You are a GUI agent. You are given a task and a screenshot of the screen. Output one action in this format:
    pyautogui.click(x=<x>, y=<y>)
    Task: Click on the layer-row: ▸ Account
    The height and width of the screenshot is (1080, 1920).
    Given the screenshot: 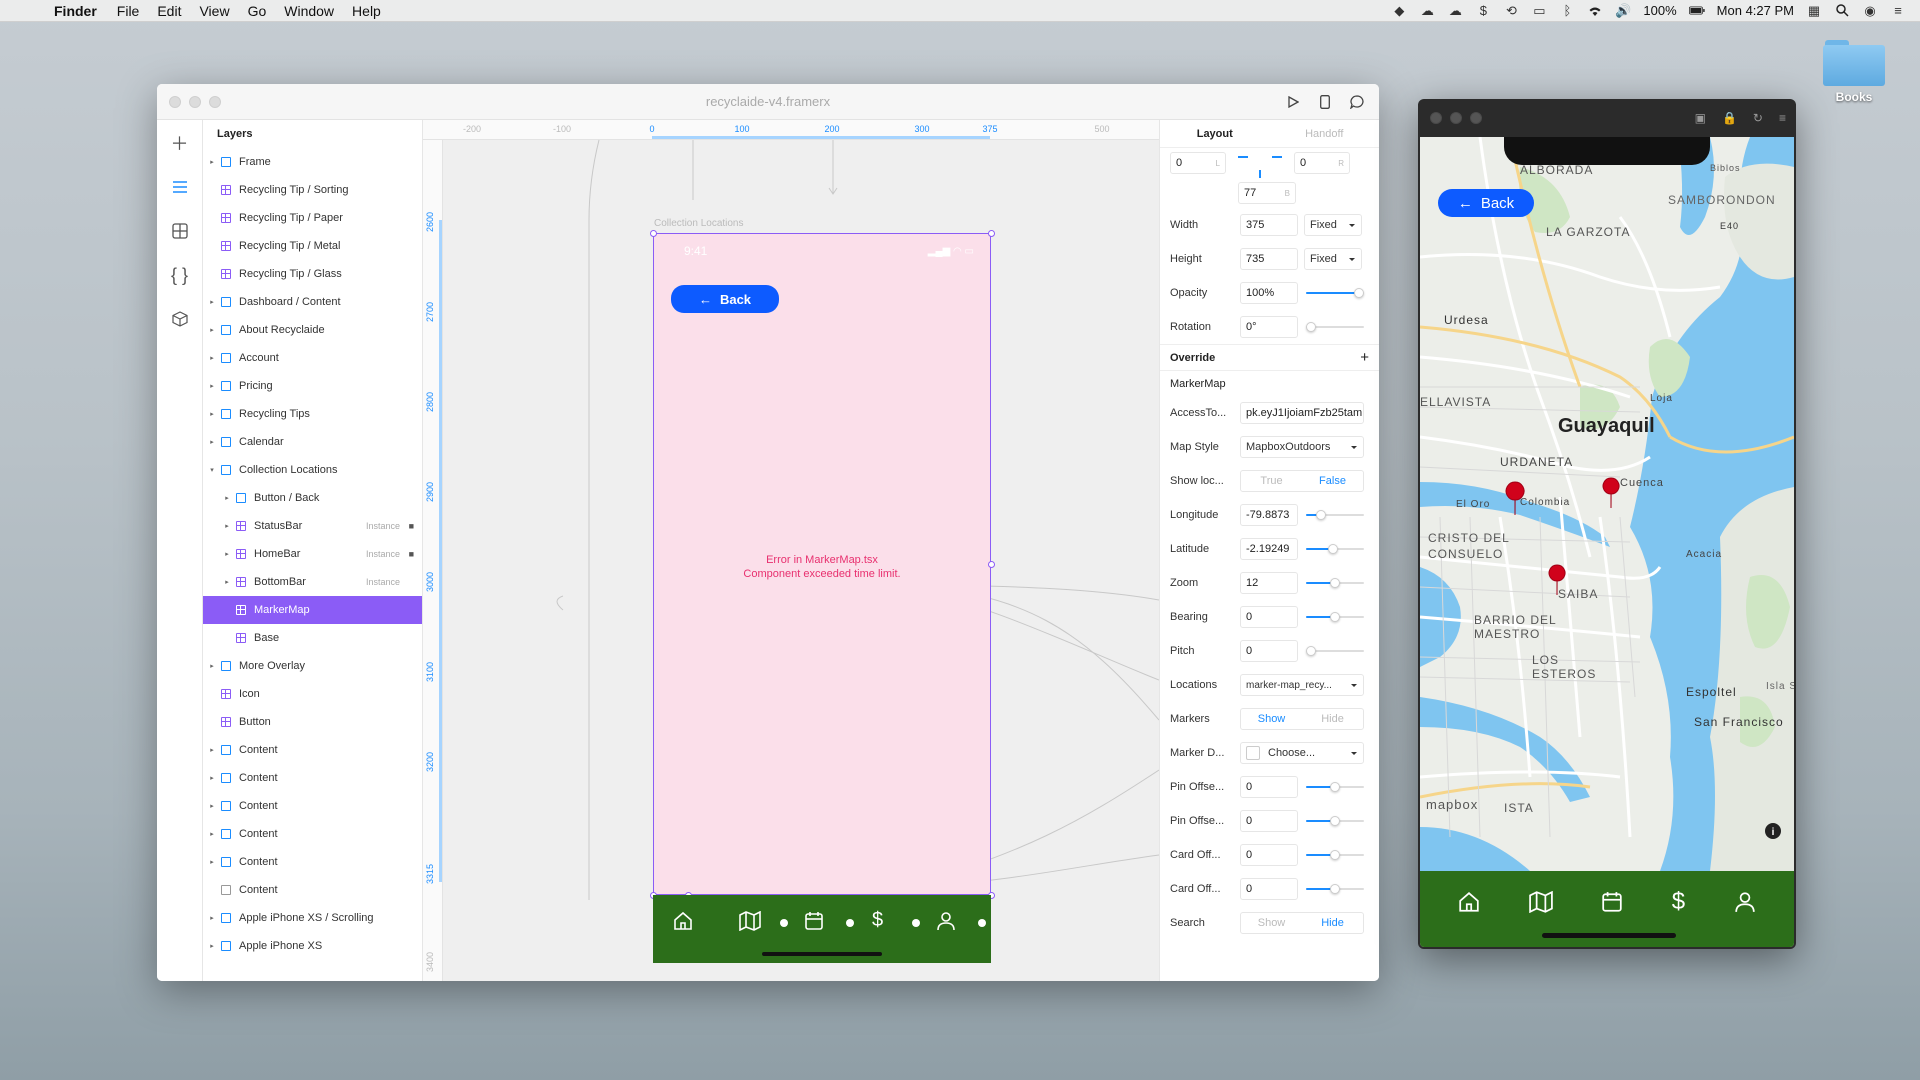 What is the action you would take?
    pyautogui.click(x=312, y=358)
    